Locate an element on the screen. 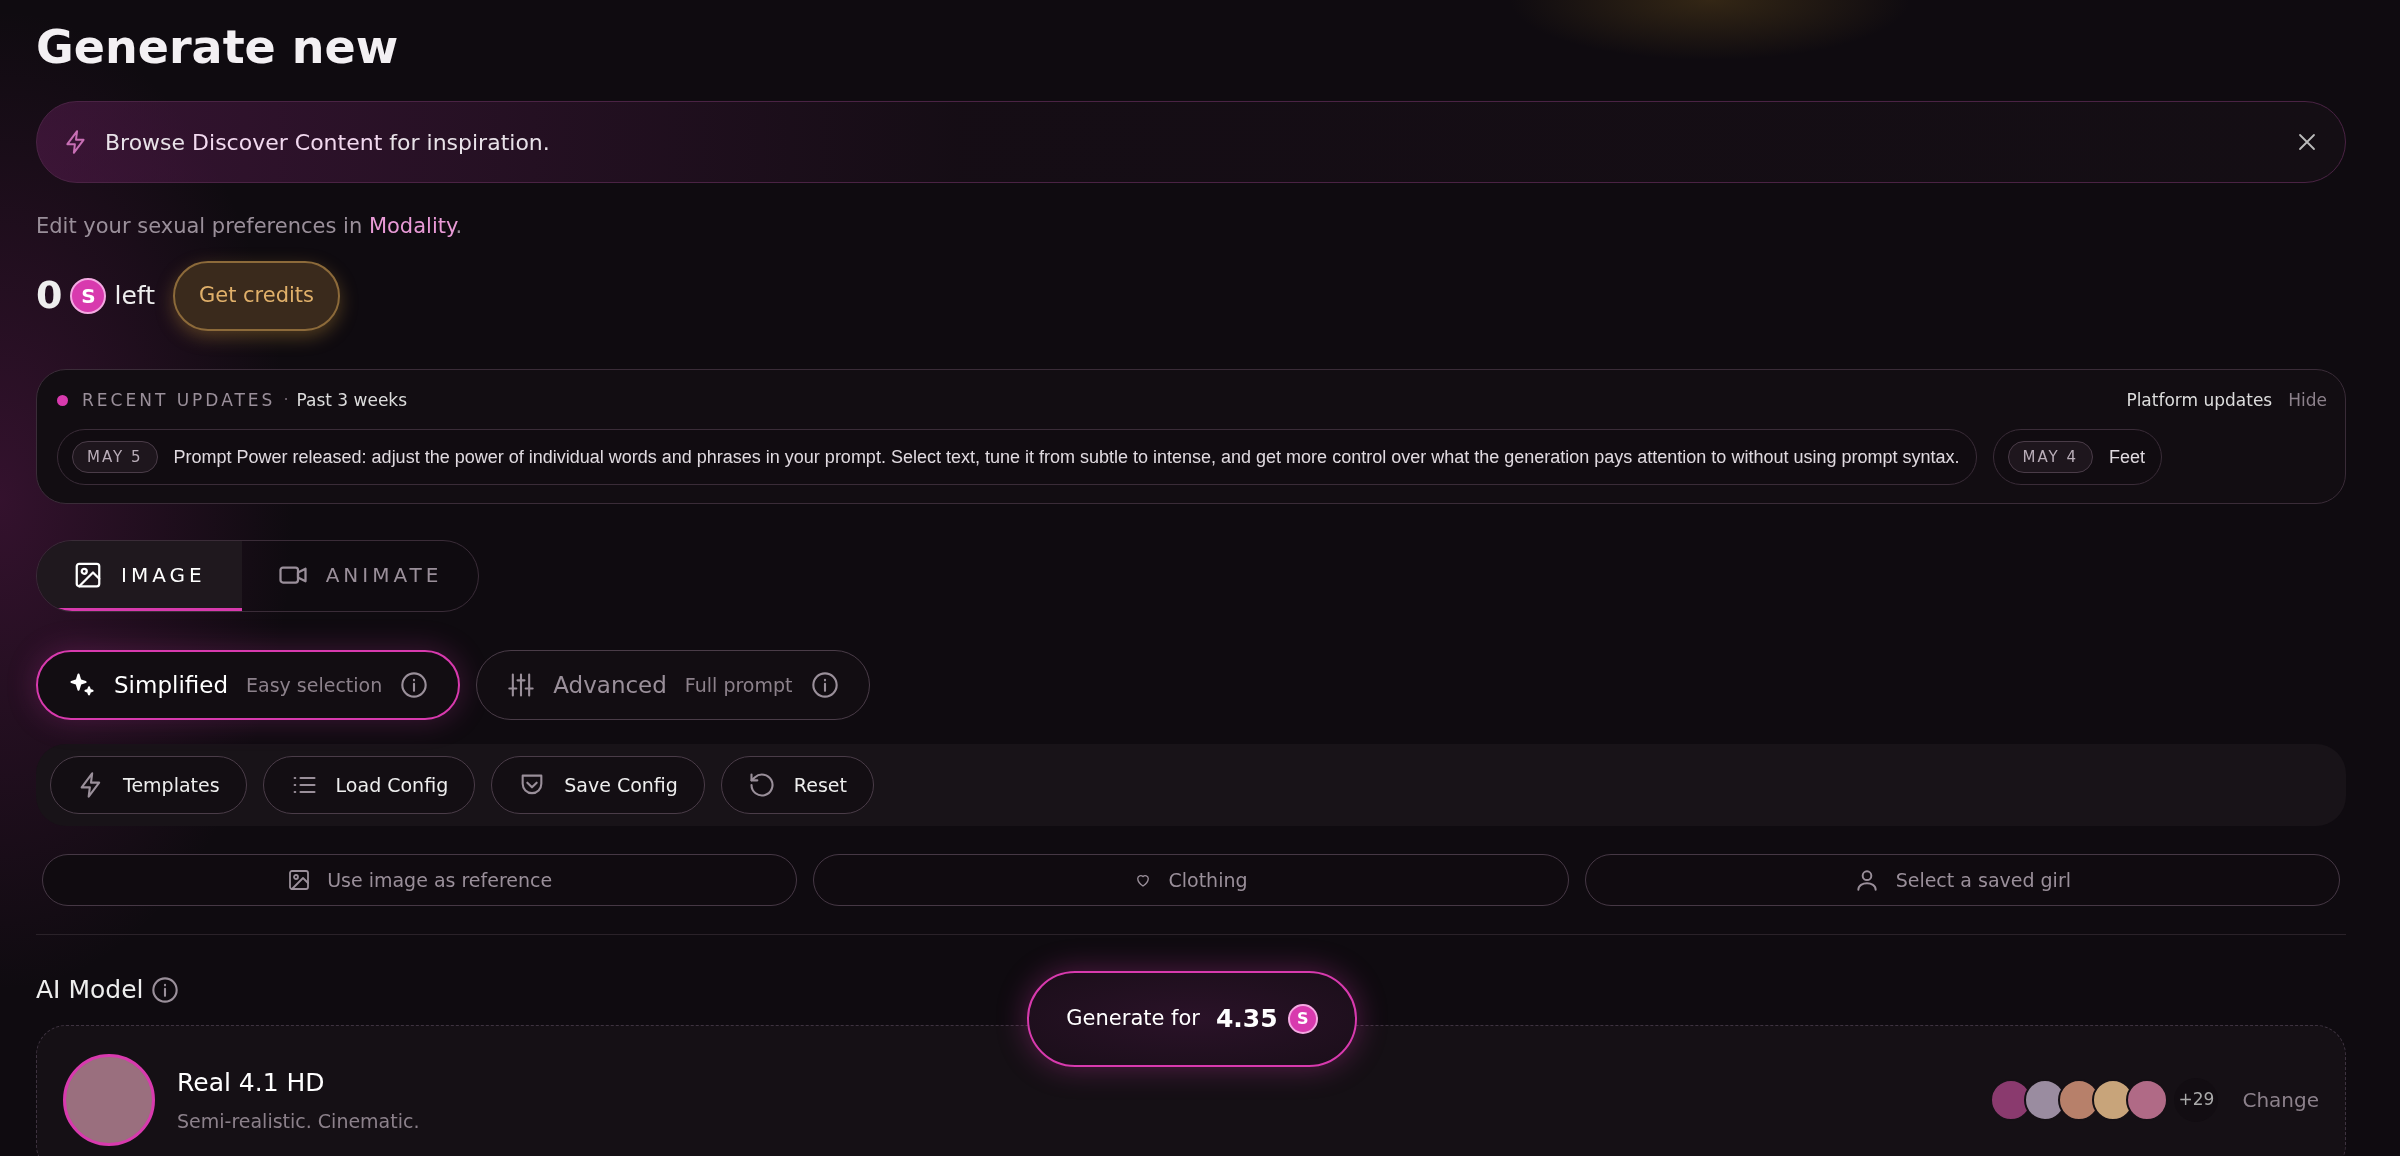 This screenshot has height=1156, width=2400. page-title: Generate new is located at coordinates (218, 48).